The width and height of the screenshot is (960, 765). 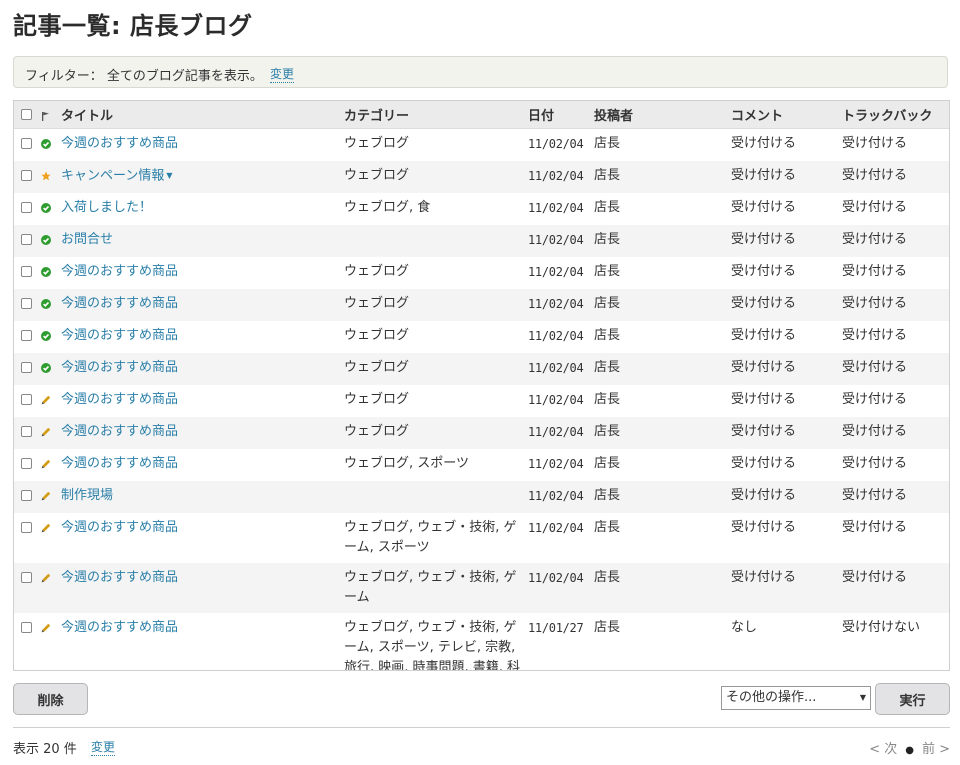 I want to click on column-header-category: カテゴリー, so click(x=436, y=115).